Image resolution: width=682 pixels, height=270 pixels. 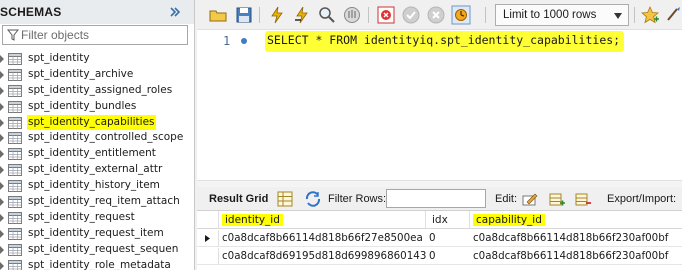 What do you see at coordinates (506, 199) in the screenshot?
I see `edit-label: Edit:` at bounding box center [506, 199].